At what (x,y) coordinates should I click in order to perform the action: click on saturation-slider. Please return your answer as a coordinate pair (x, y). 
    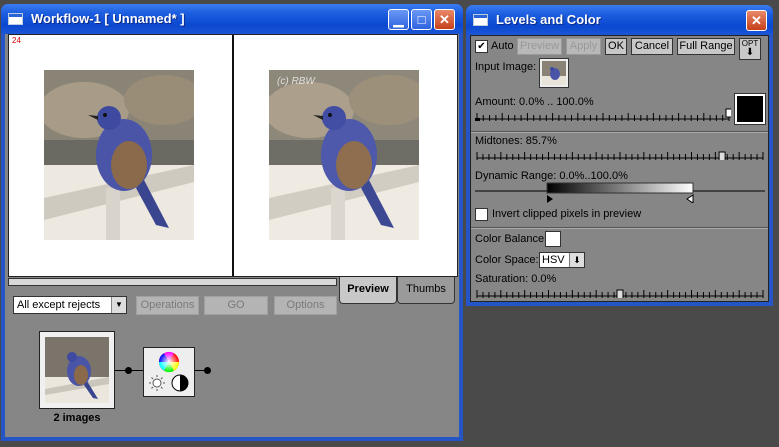
    Looking at the image, I should click on (620, 291).